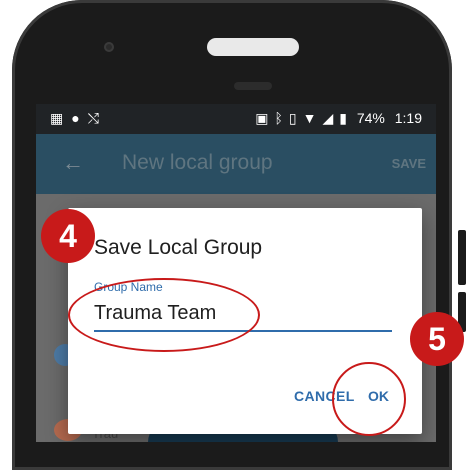  Describe the element at coordinates (309, 118) in the screenshot. I see `wifi-icon: ▼` at that location.